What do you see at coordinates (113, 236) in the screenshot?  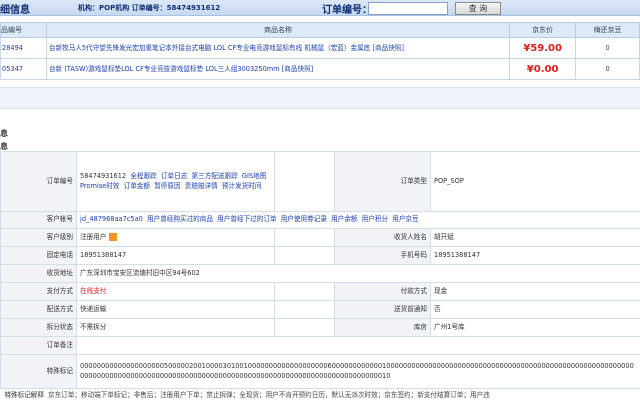 I see `level-badge-icon` at bounding box center [113, 236].